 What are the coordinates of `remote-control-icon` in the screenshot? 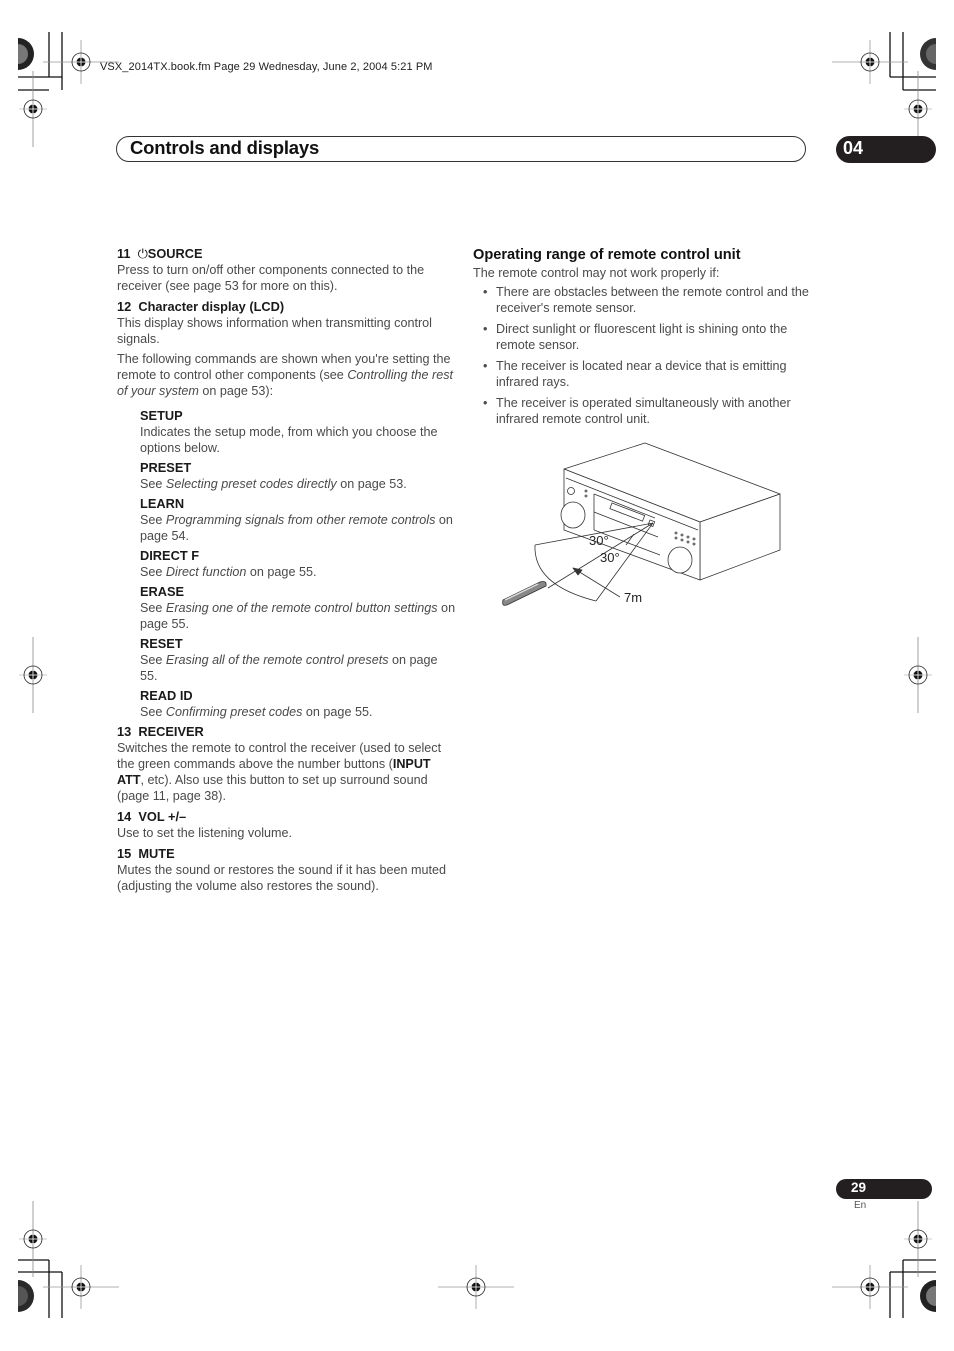 It's located at (524, 593).